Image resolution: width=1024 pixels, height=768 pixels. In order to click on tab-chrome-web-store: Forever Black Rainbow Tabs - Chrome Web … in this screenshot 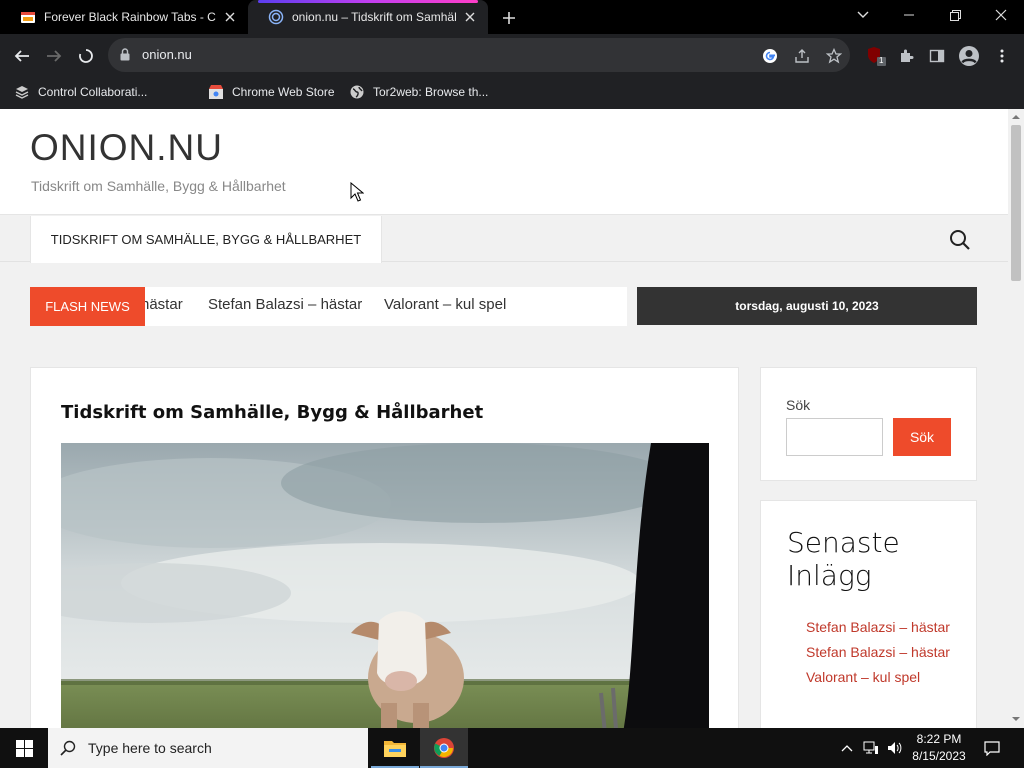, I will do `click(124, 17)`.